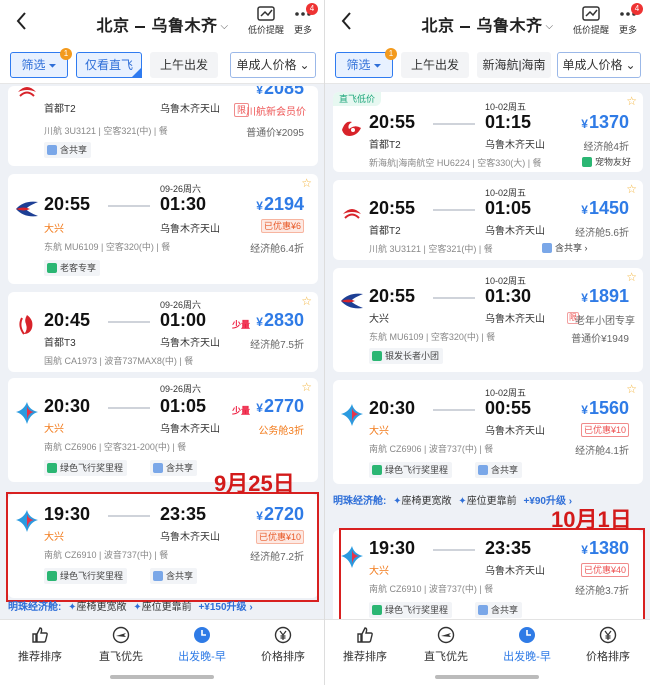  Describe the element at coordinates (109, 65) in the screenshot. I see `direct-only-chip: 仅看直飞` at that location.